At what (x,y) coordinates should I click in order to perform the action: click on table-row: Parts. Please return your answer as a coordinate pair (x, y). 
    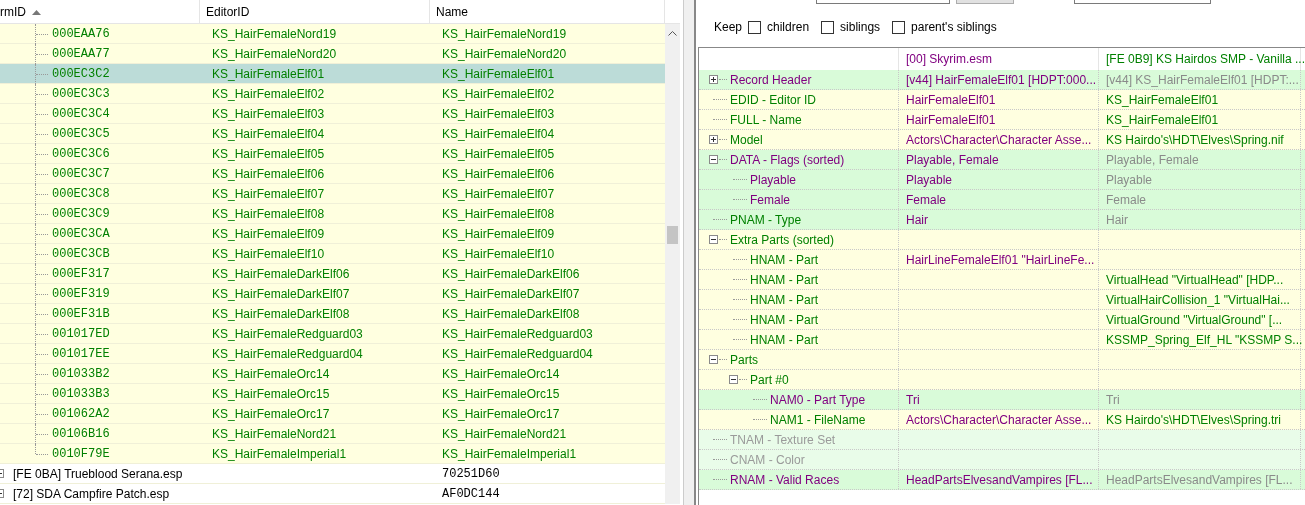
    Looking at the image, I should click on (1002, 360).